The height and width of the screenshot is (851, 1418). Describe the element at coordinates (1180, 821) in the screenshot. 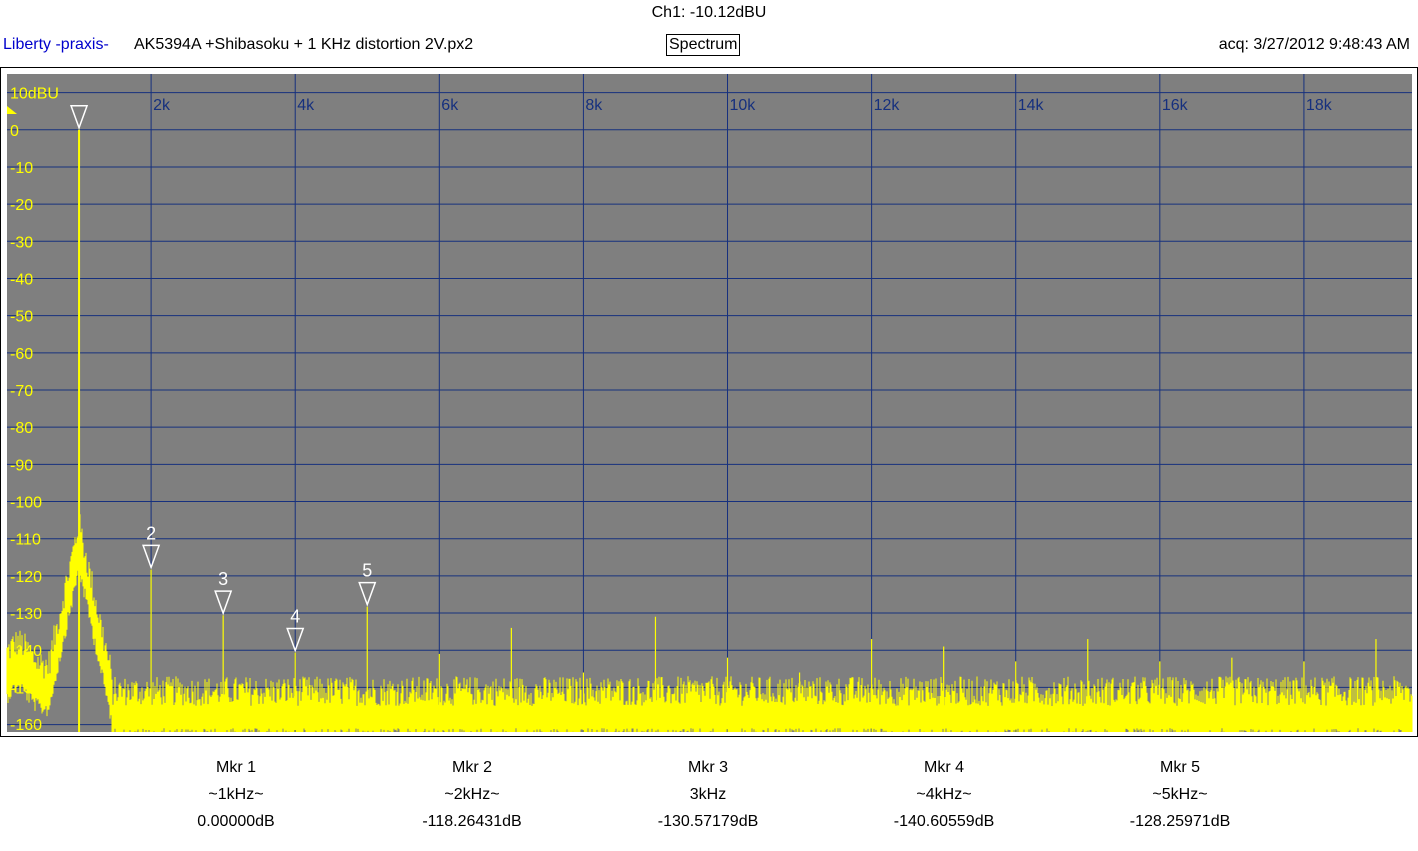

I see `marker-readout-value: -128.25971dB` at that location.